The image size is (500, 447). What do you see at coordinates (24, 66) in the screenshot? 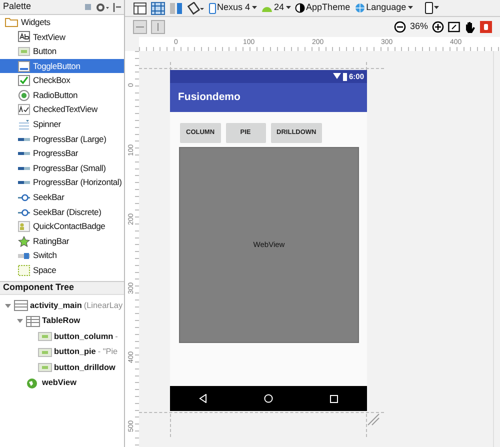
I see `toggle-icon` at bounding box center [24, 66].